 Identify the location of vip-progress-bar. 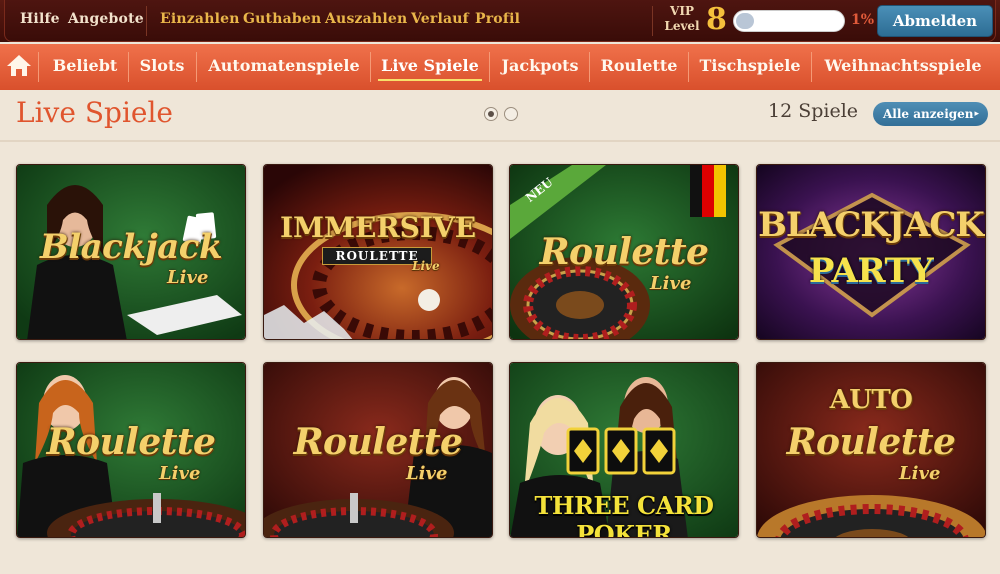
(789, 21).